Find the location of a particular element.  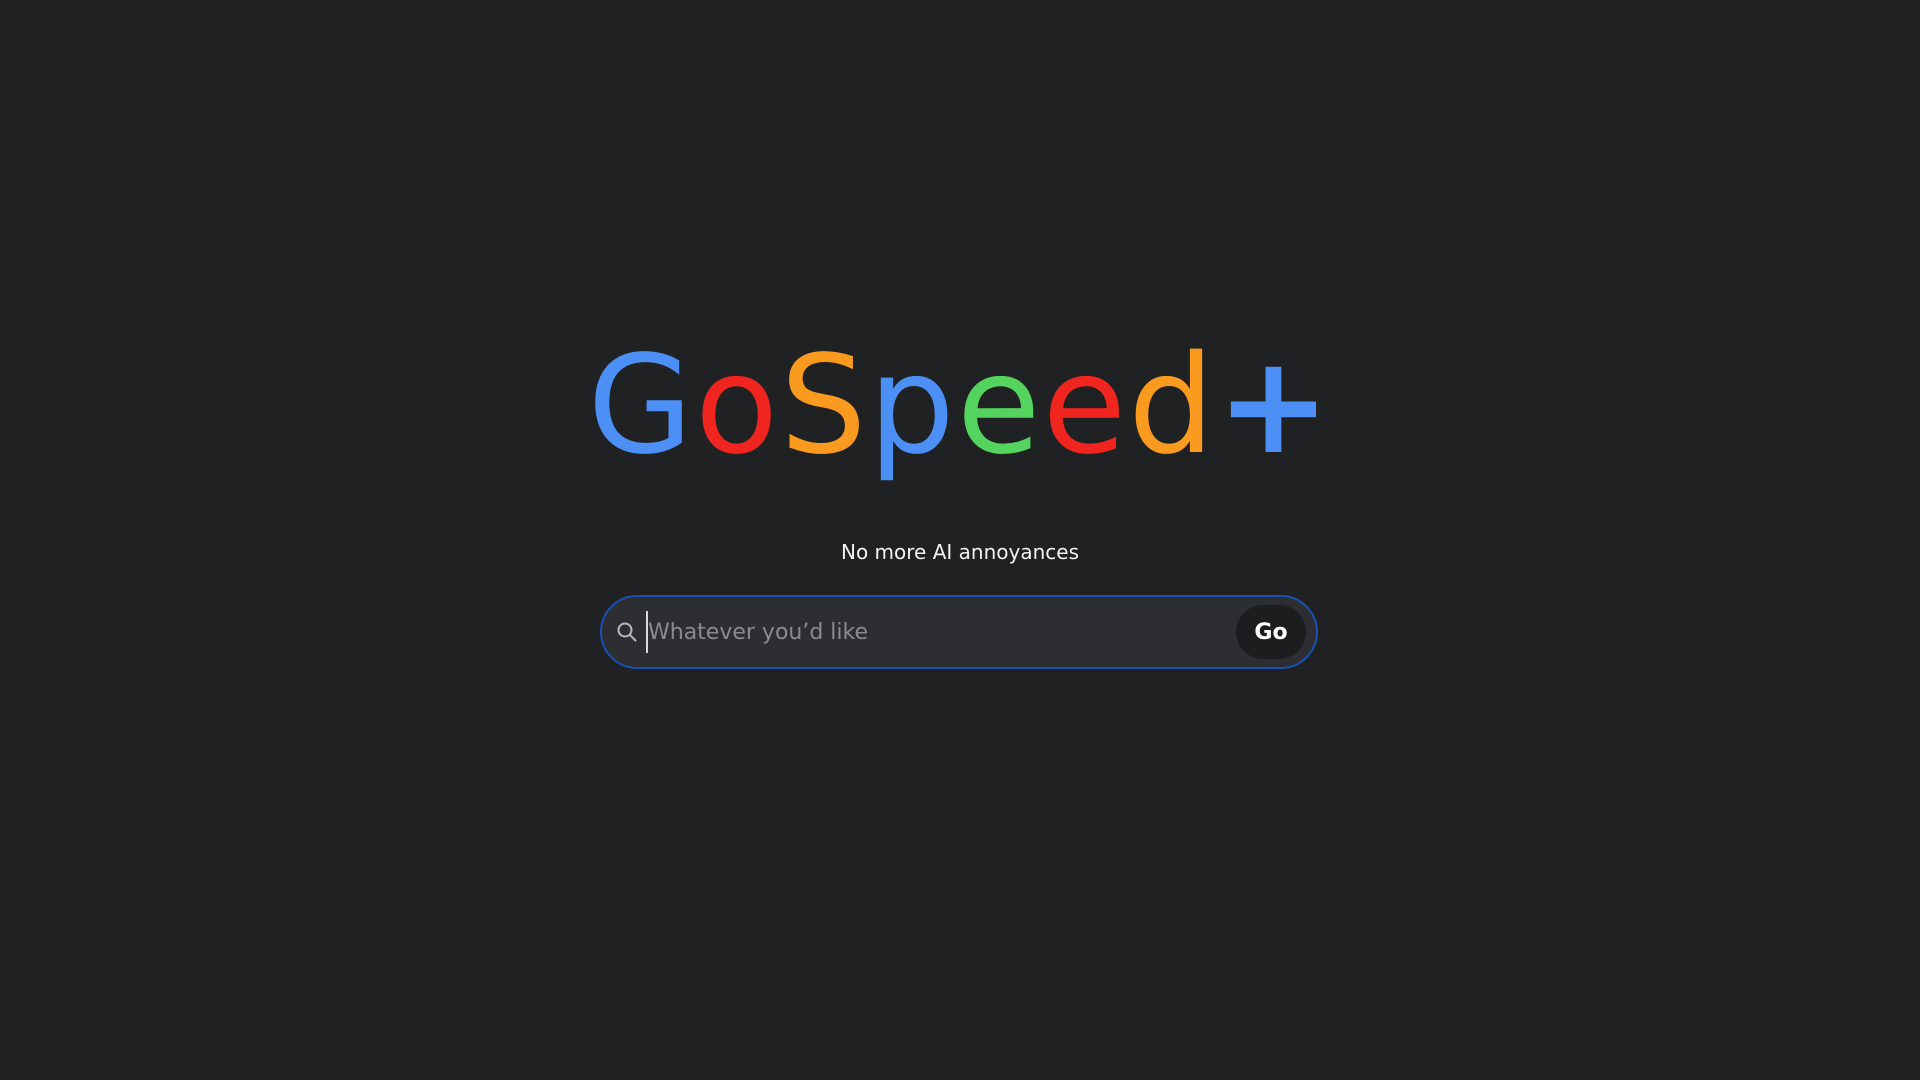

logo-letter-e1: e is located at coordinates (999, 406).